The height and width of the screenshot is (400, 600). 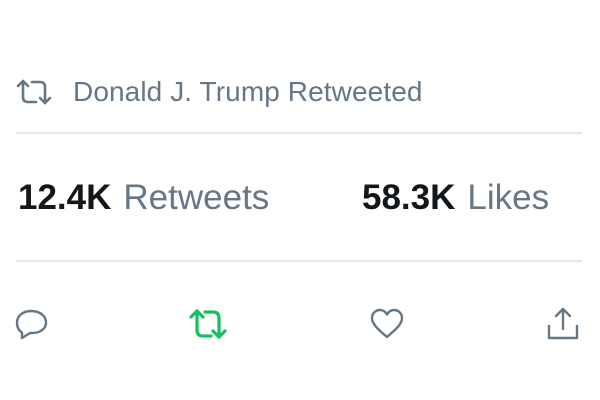 What do you see at coordinates (300, 322) in the screenshot?
I see `tweet-actions` at bounding box center [300, 322].